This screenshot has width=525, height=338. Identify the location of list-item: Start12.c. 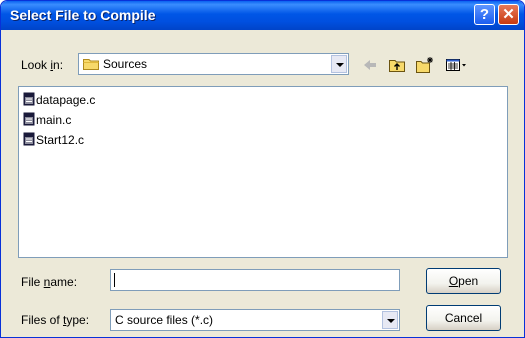
(53, 140).